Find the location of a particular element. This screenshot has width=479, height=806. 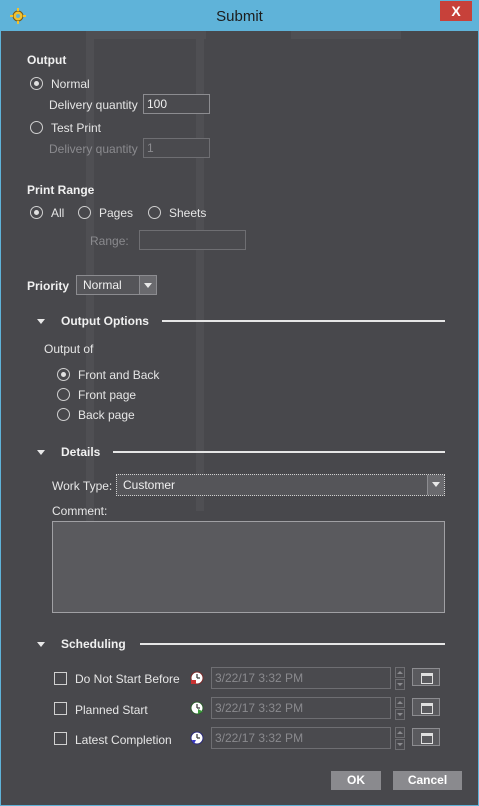

range-sheets-radio is located at coordinates (154, 212).